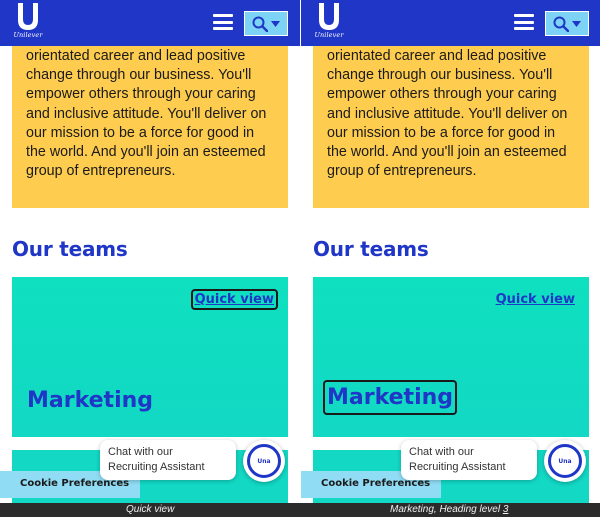 The image size is (600, 517). What do you see at coordinates (300, 510) in the screenshot?
I see `screen-reader-caption-bar: Quick view Marketing, Heading level 3` at bounding box center [300, 510].